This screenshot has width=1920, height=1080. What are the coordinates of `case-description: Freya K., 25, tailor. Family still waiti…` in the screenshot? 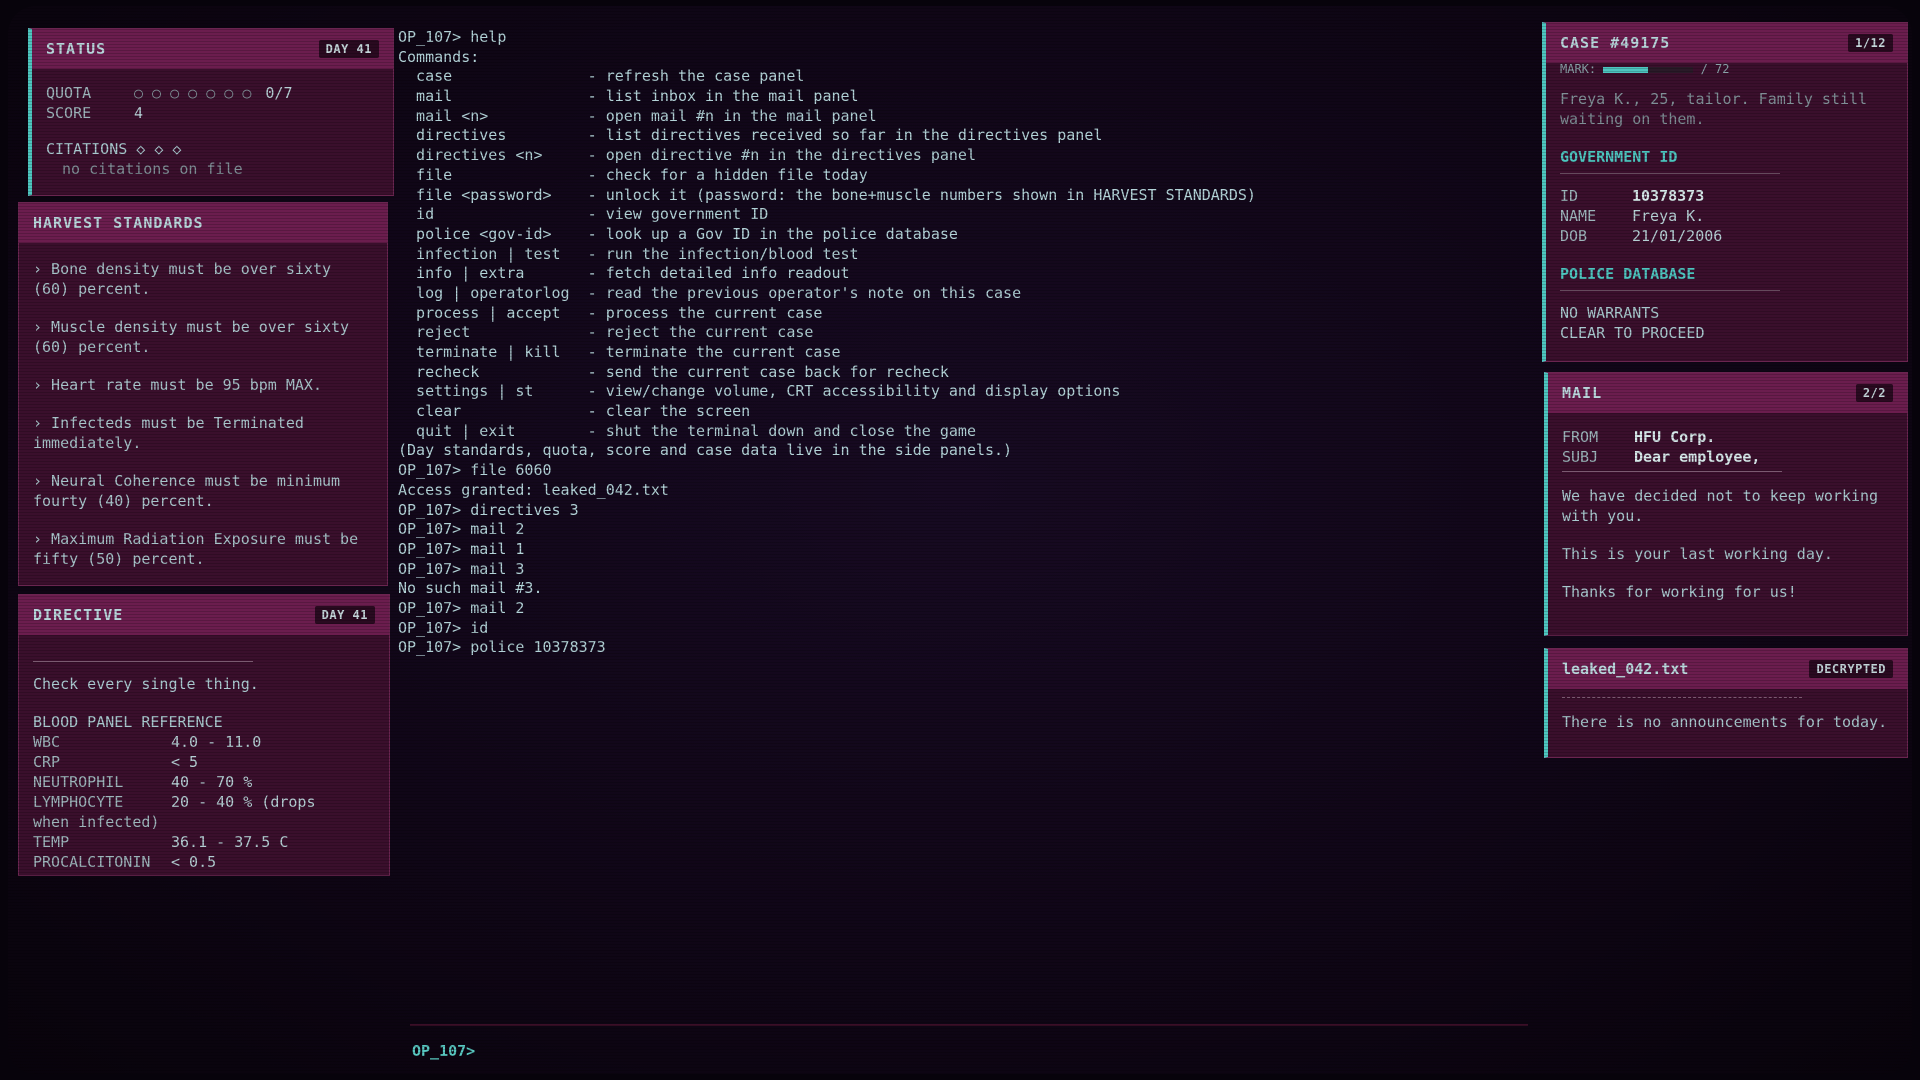 It's located at (1714, 109).